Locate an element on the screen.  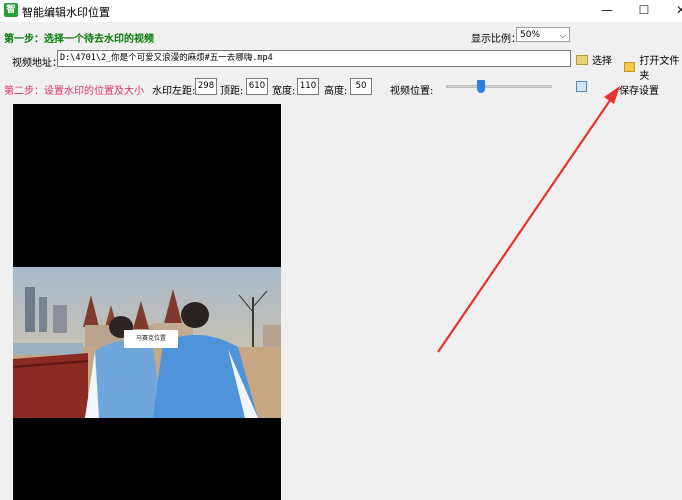
step1-heading: 第一步：选择一个待去水印的视频 is located at coordinates (79, 39).